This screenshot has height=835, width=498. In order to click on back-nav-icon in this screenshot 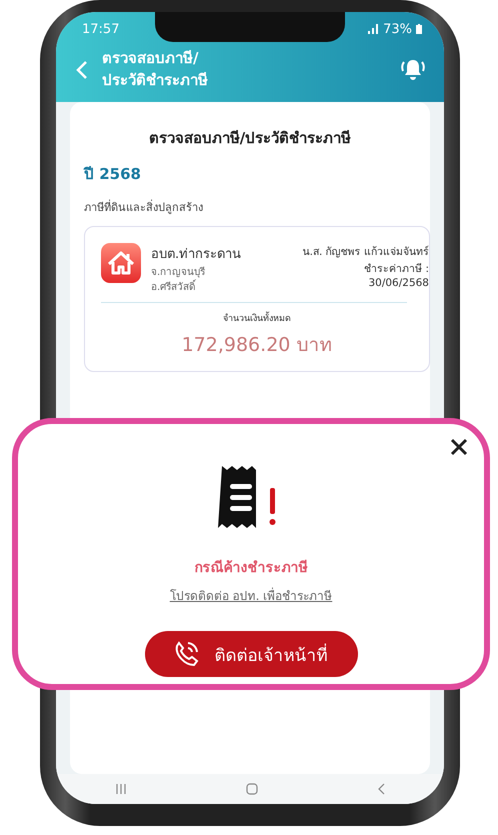, I will do `click(380, 789)`.